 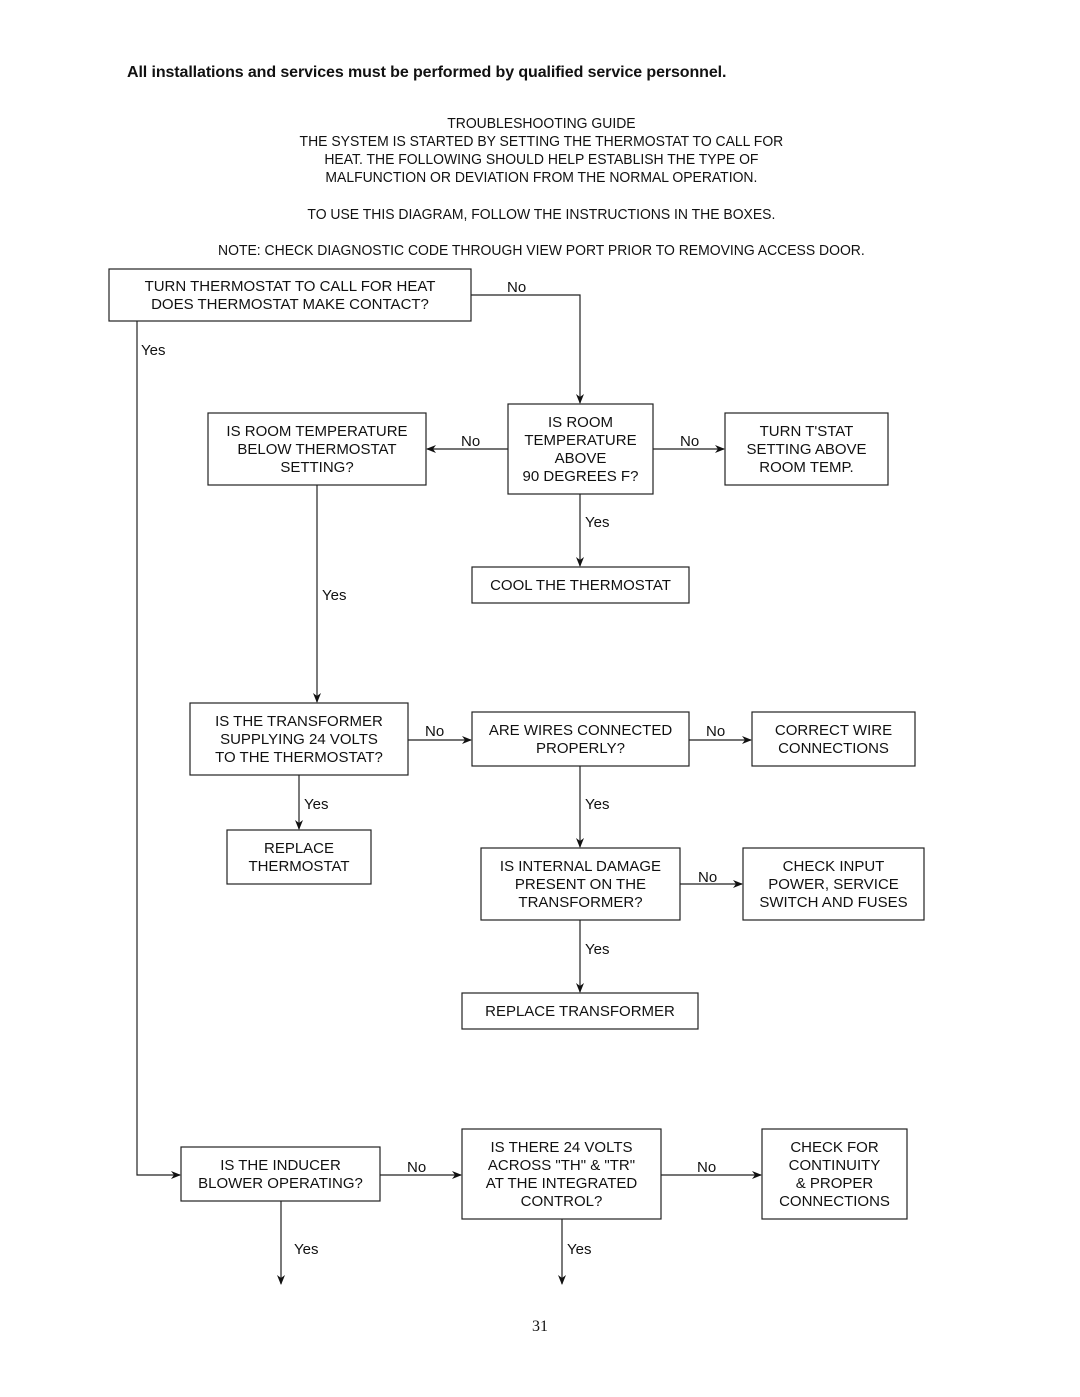 What do you see at coordinates (316, 431) in the screenshot?
I see `node-text-line: IS ROOM TEMPERATURE` at bounding box center [316, 431].